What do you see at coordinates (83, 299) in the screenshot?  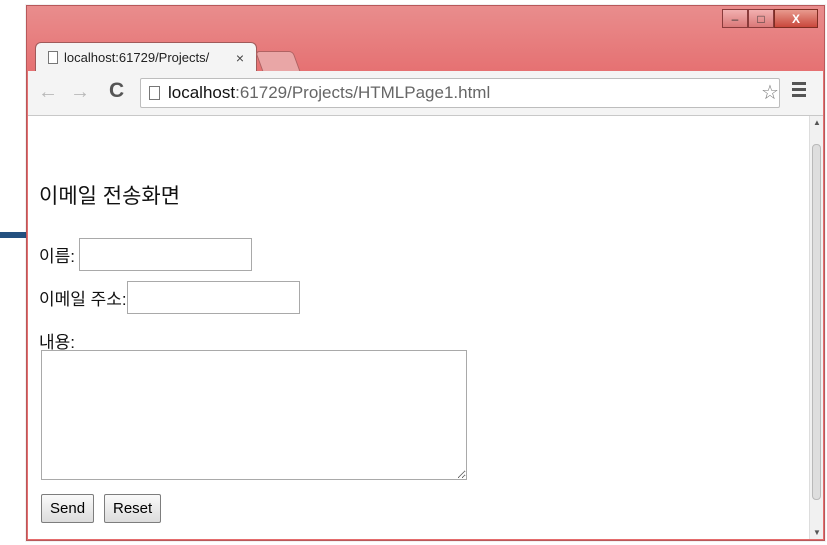 I see `email-label: 이메일 주소:` at bounding box center [83, 299].